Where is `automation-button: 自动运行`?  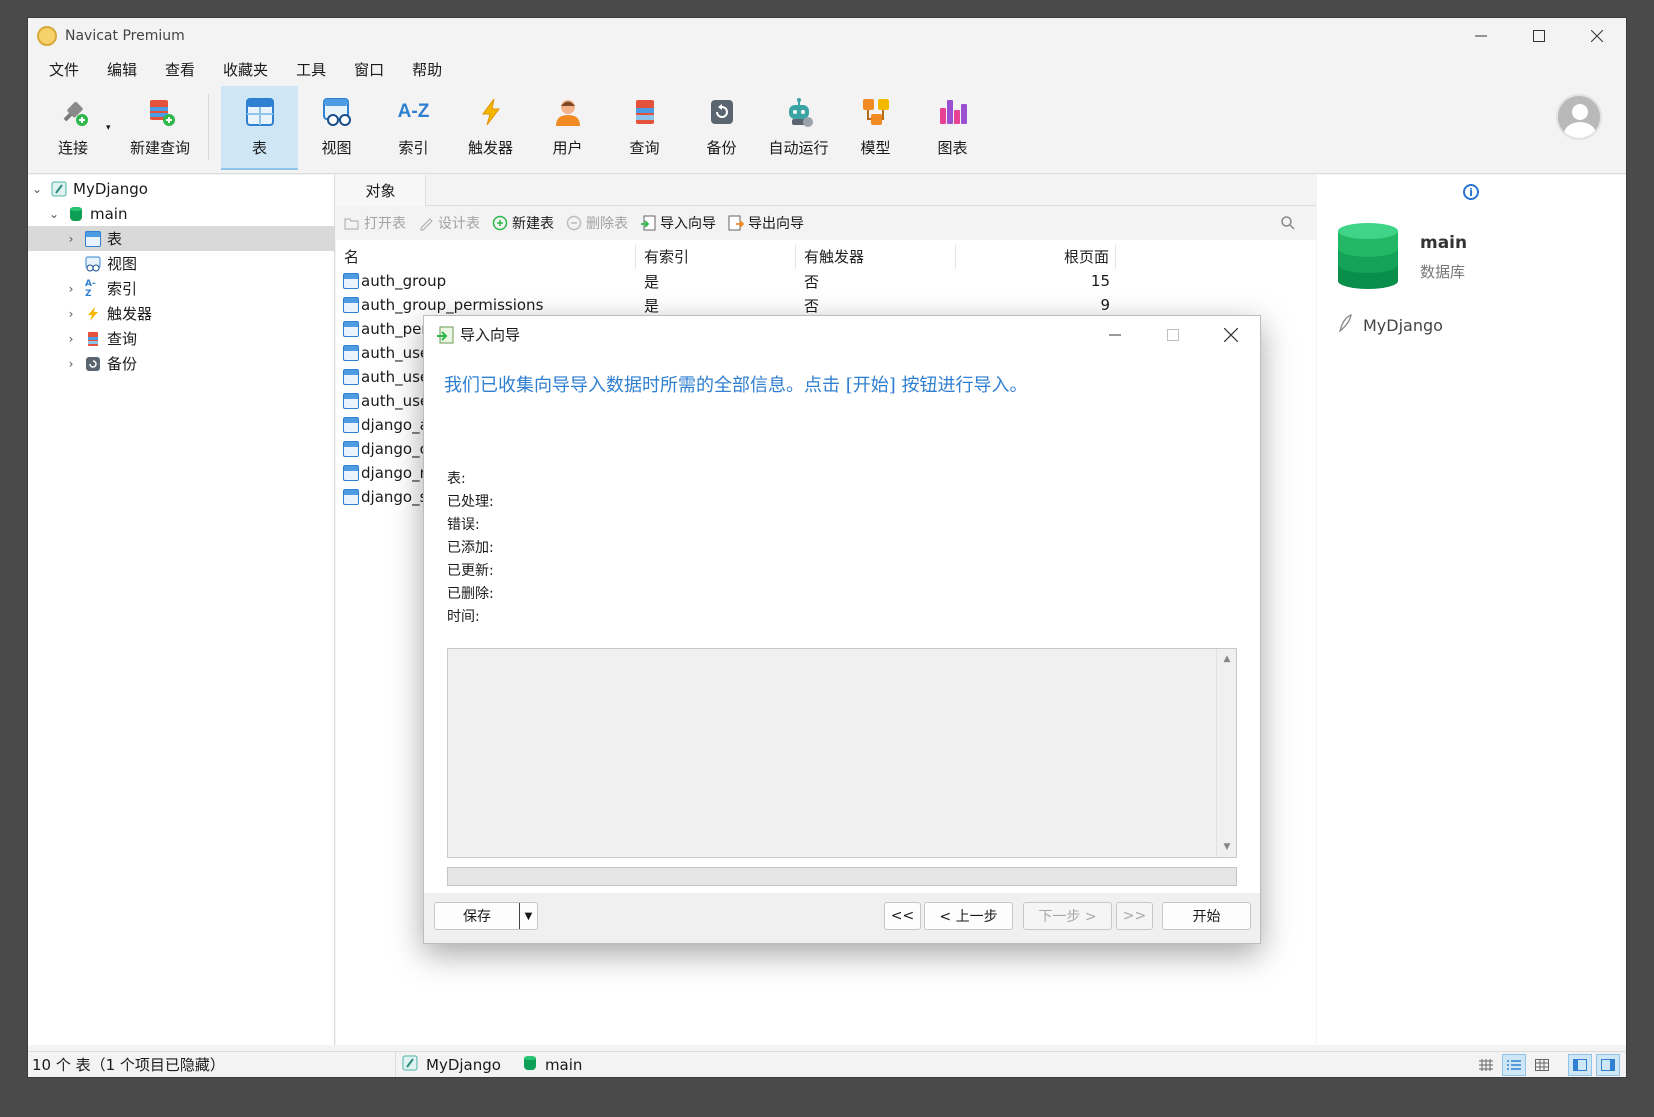
automation-button: 自动运行 is located at coordinates (798, 128).